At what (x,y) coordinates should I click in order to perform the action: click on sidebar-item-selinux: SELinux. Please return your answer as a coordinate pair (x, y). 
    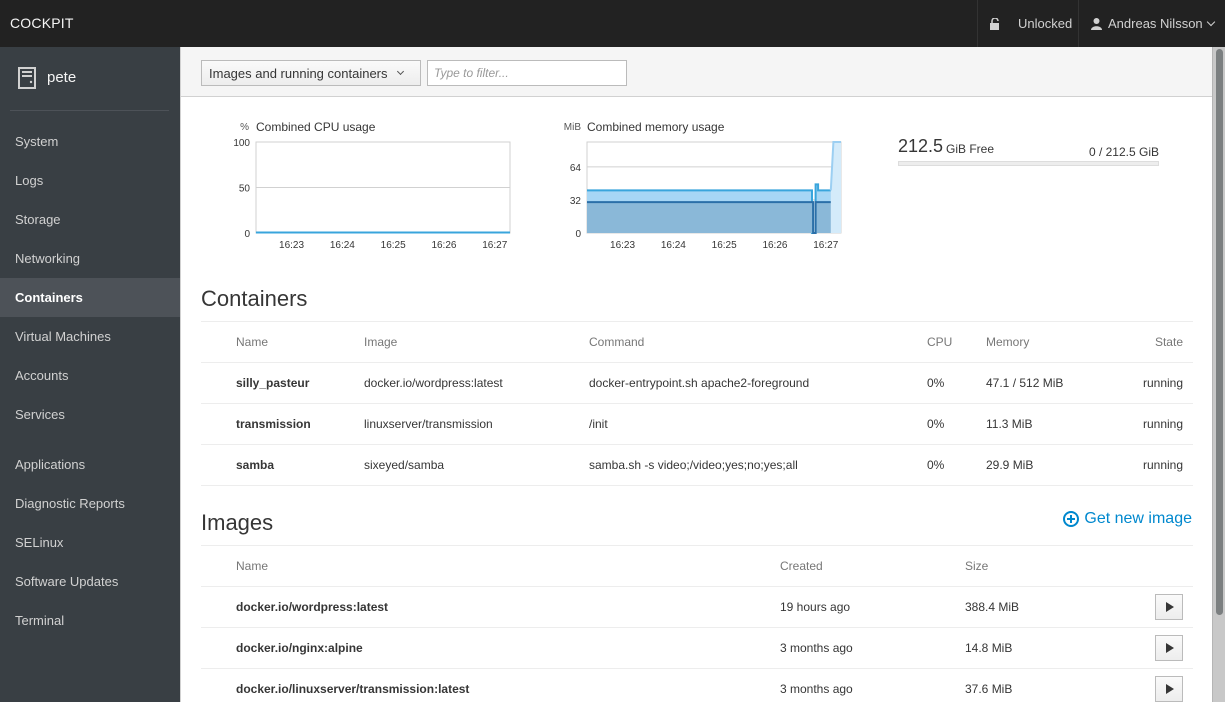
    Looking at the image, I should click on (90, 542).